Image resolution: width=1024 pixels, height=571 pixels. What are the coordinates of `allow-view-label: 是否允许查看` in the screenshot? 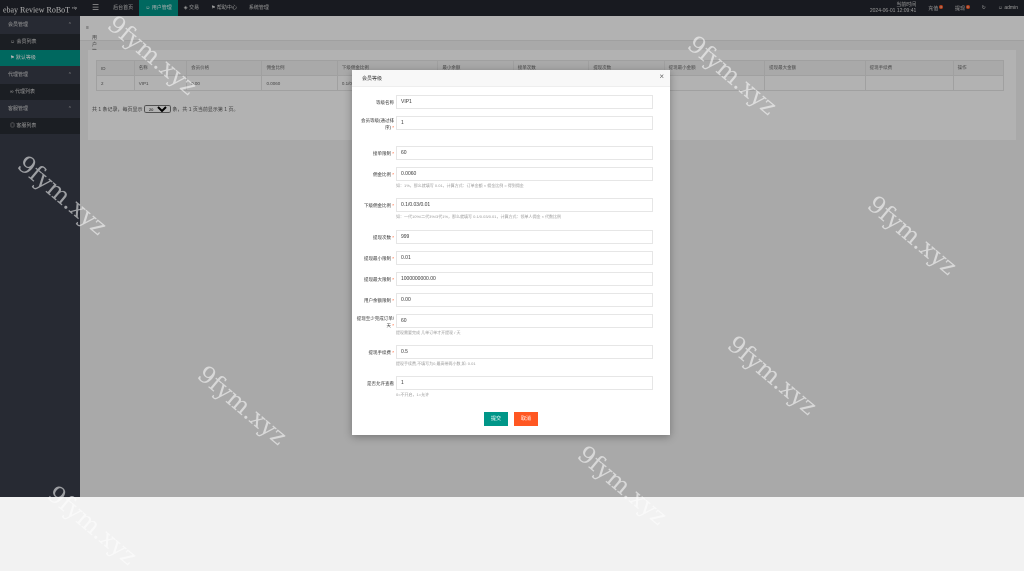 It's located at (375, 383).